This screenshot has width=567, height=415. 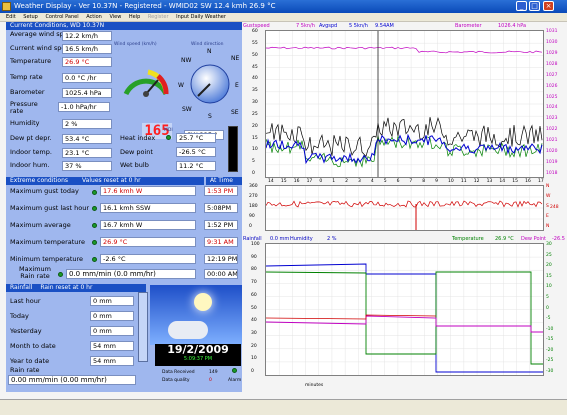 I want to click on g3-left-tick-7: 30, so click(x=254, y=333).